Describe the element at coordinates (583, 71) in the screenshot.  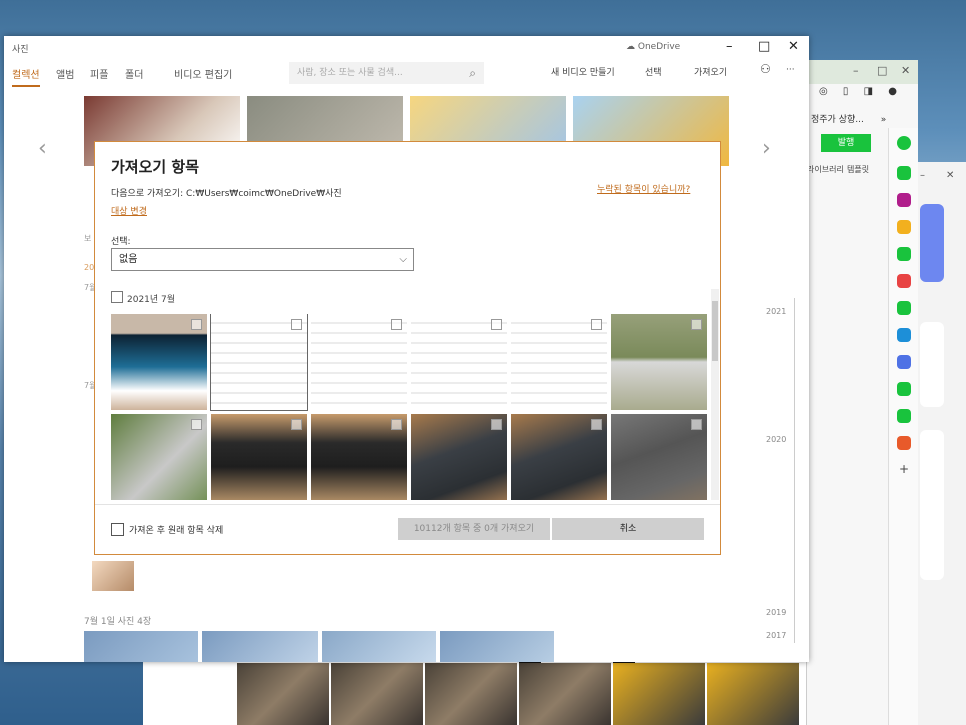
I see `new-video-button: 새 비디오 만들기` at that location.